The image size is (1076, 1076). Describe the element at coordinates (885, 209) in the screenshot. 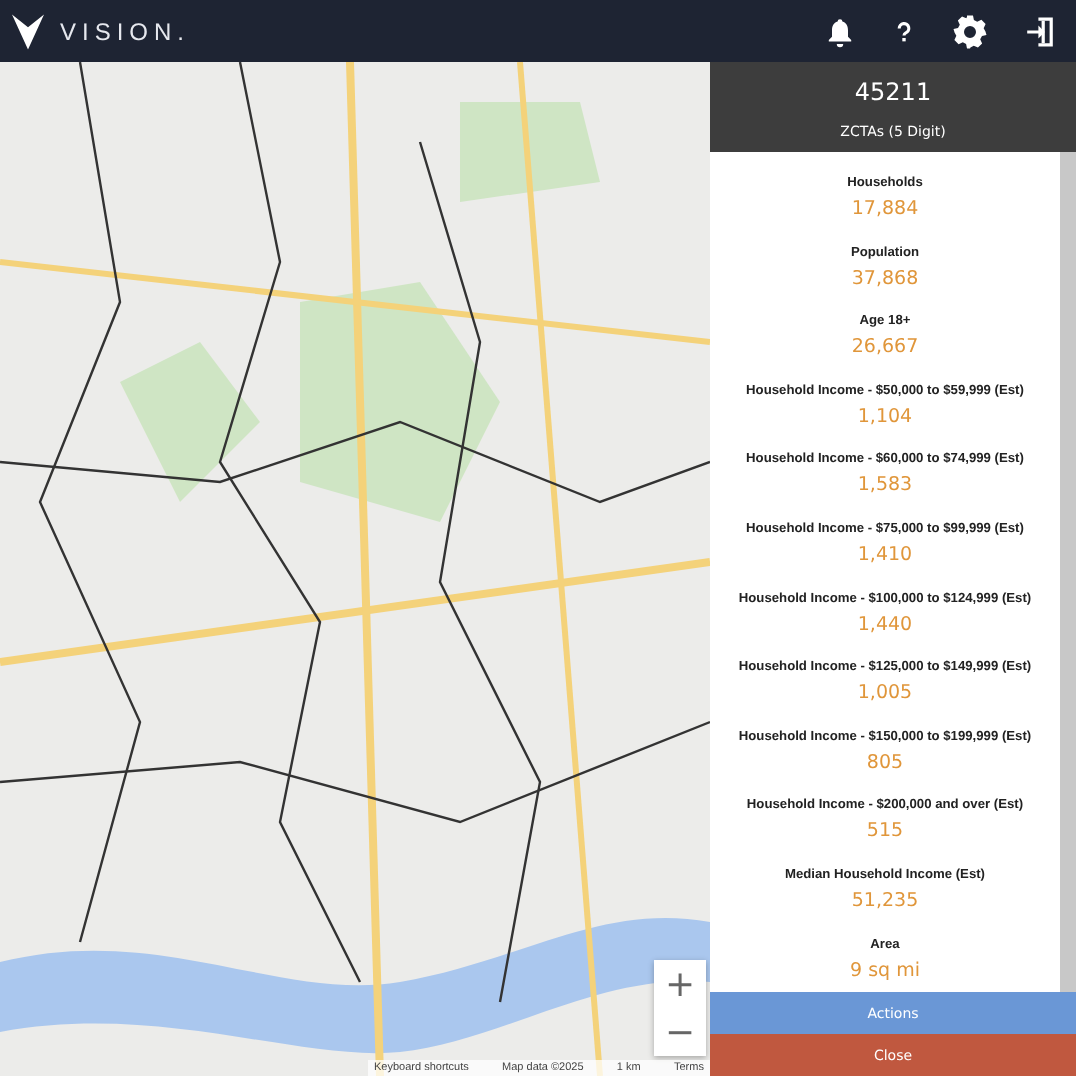

I see `stat-value: 17,884` at that location.